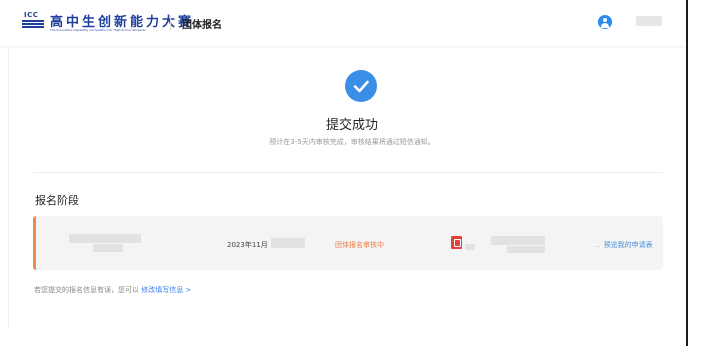  What do you see at coordinates (470, 247) in the screenshot?
I see `file-meta-redacted` at bounding box center [470, 247].